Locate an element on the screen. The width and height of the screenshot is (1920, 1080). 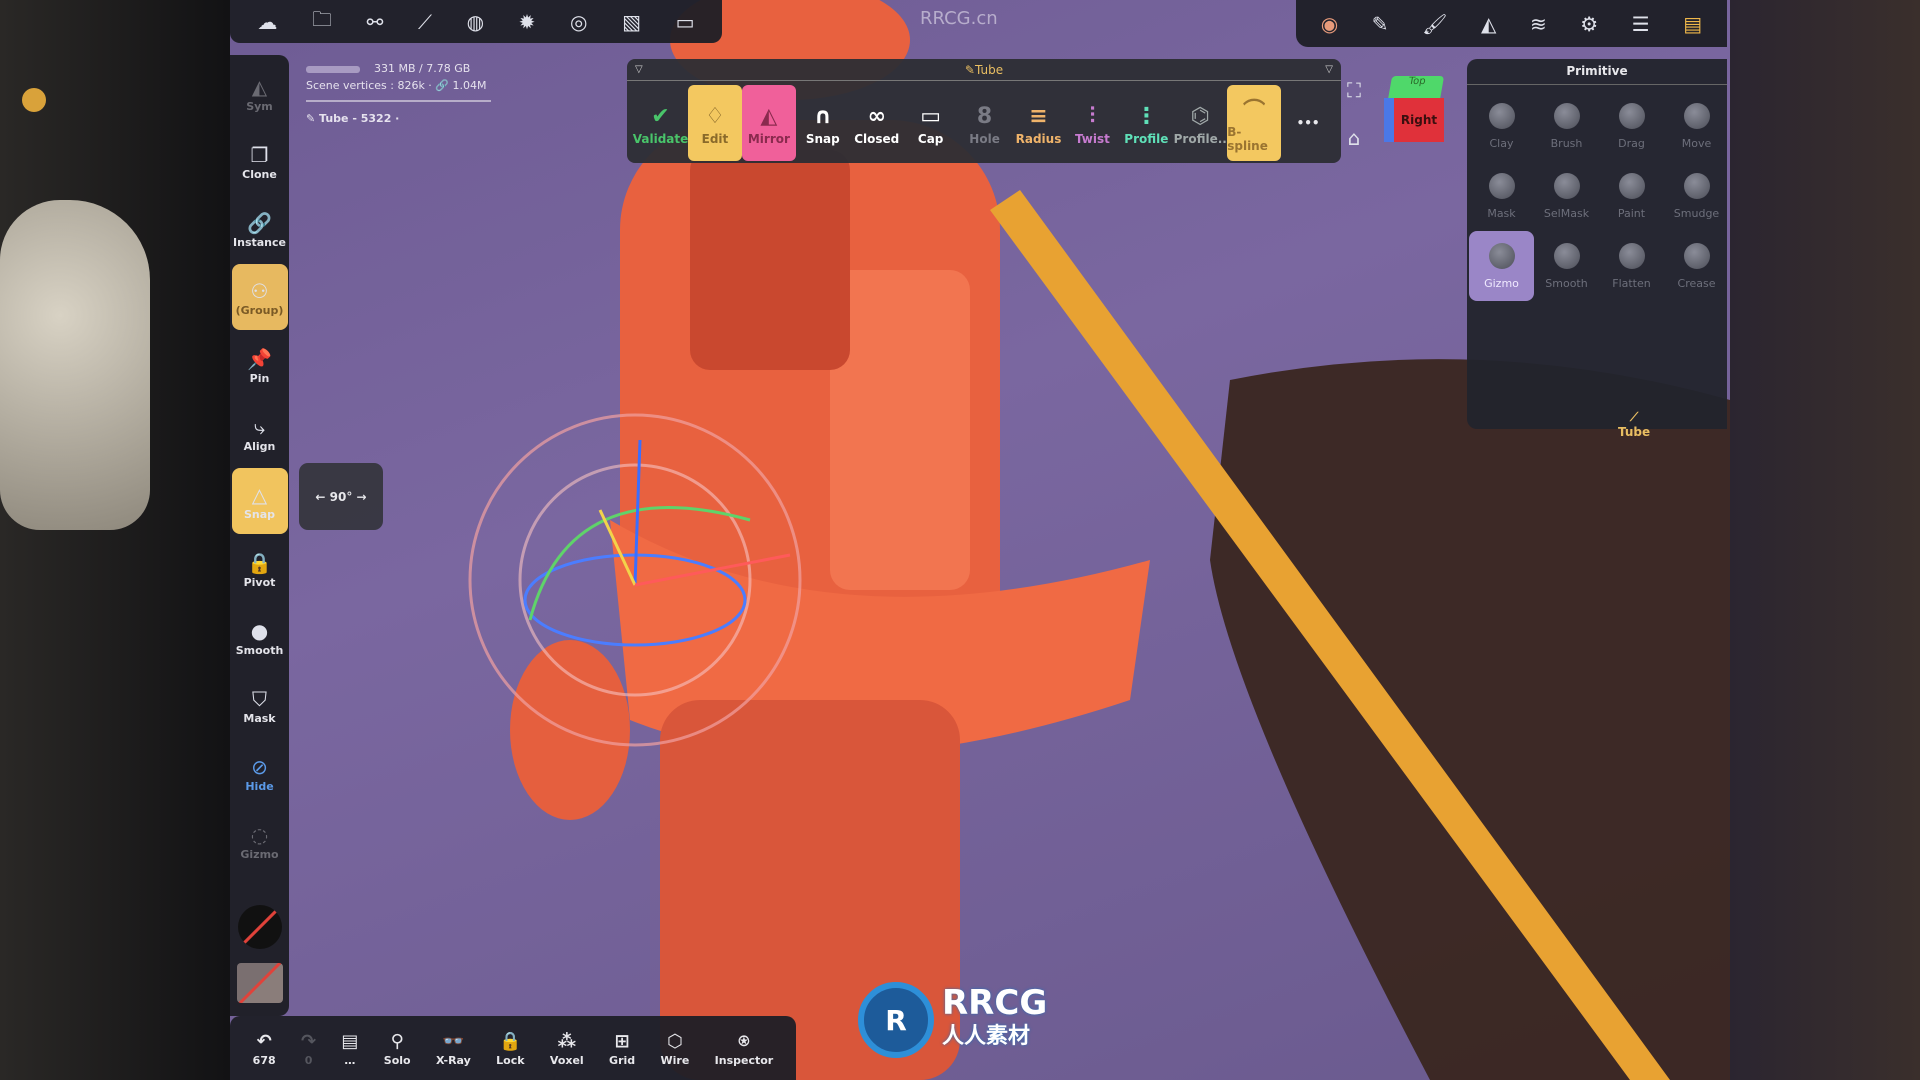
material-swatch is located at coordinates (259, 983).